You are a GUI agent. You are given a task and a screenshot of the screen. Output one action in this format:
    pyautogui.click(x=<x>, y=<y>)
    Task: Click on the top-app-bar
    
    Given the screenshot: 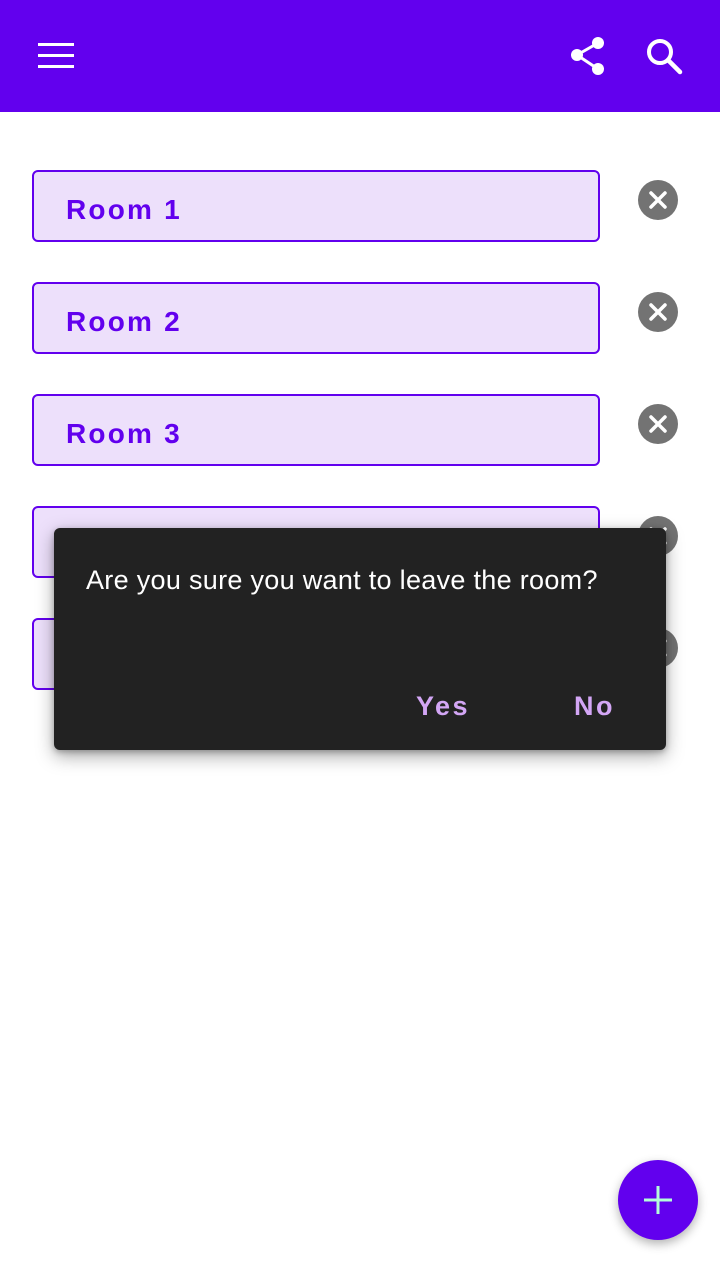 What is the action you would take?
    pyautogui.click(x=360, y=56)
    